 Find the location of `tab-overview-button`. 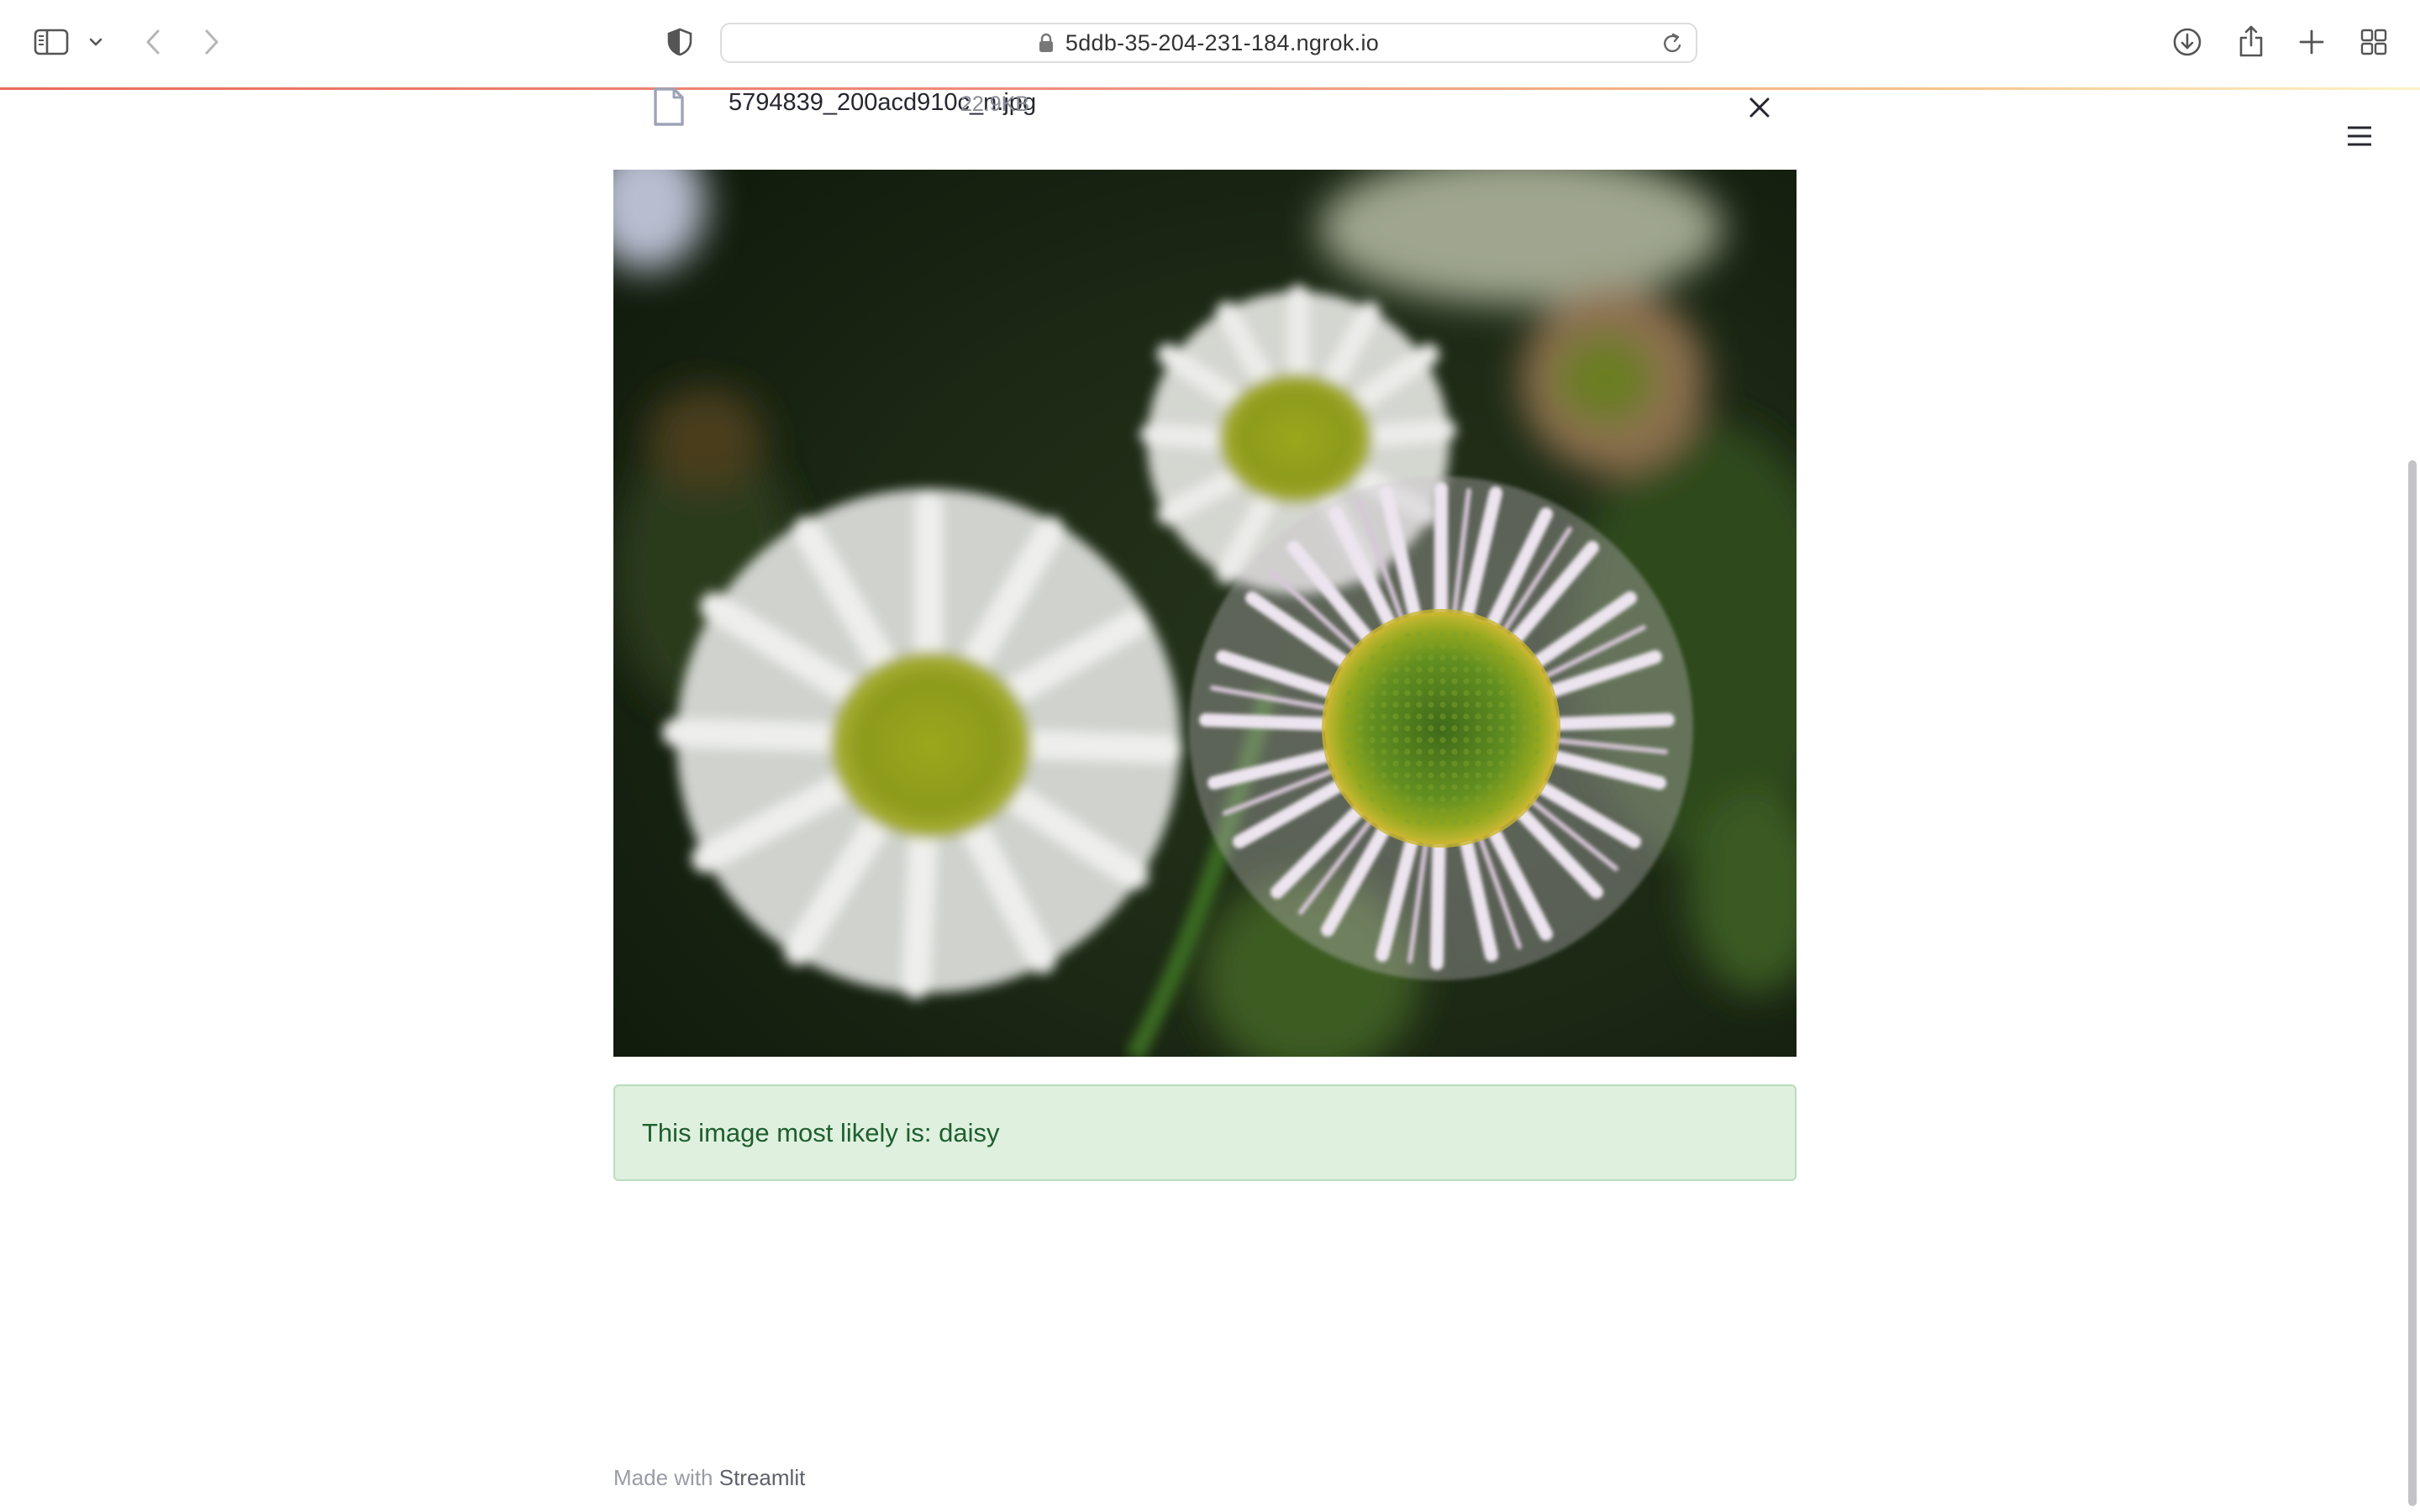

tab-overview-button is located at coordinates (2374, 42).